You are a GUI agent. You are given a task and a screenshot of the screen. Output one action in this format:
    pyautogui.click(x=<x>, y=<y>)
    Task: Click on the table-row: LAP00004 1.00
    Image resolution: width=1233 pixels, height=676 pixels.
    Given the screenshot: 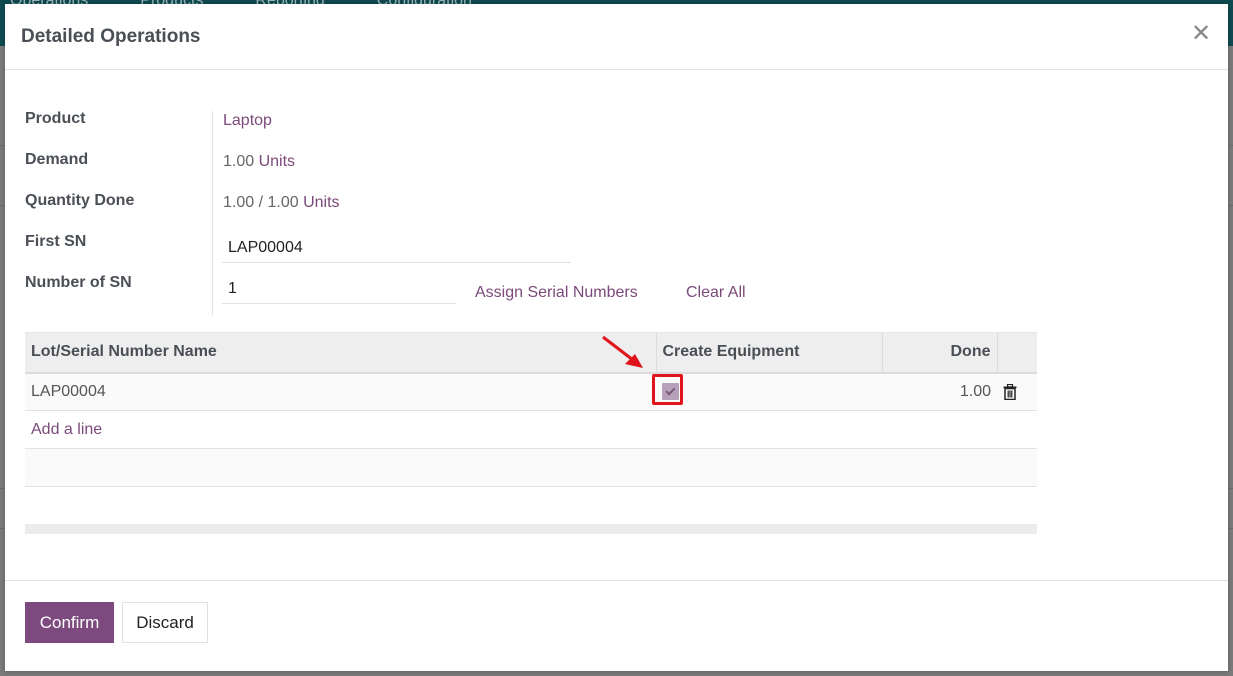 What is the action you would take?
    pyautogui.click(x=531, y=391)
    